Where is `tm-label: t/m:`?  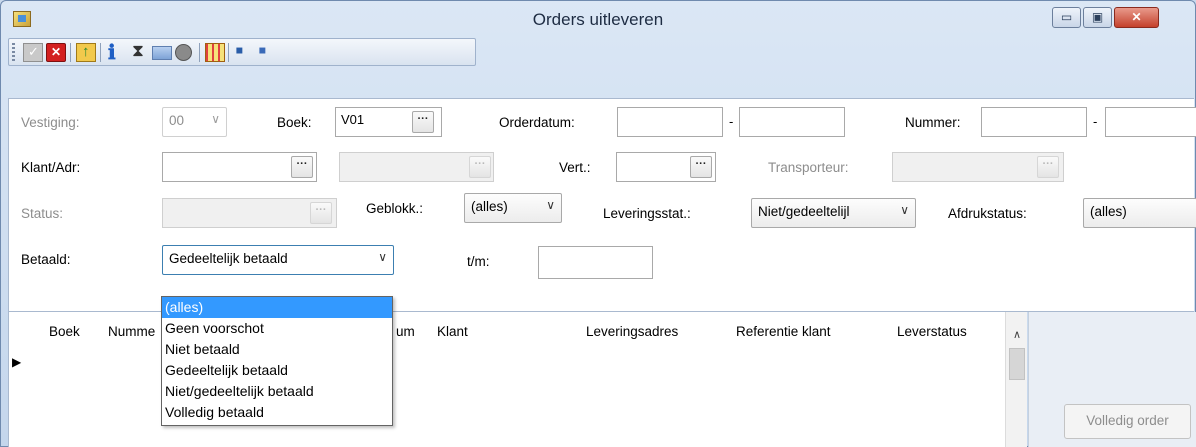
tm-label: t/m: is located at coordinates (478, 261).